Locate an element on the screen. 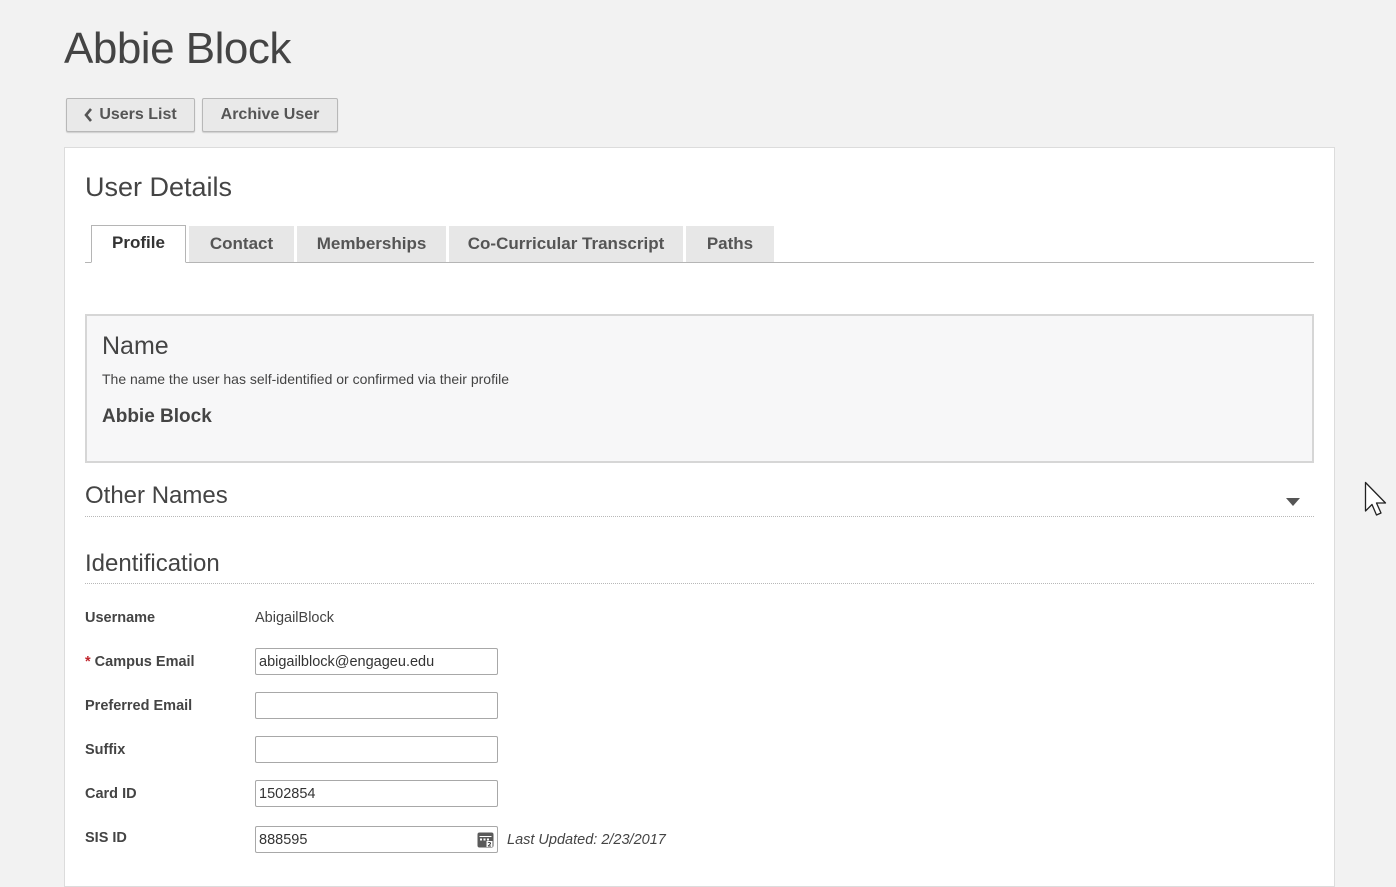 This screenshot has height=887, width=1396. tab-co-curricular-transcript: Co-Curricular Transcript is located at coordinates (566, 244).